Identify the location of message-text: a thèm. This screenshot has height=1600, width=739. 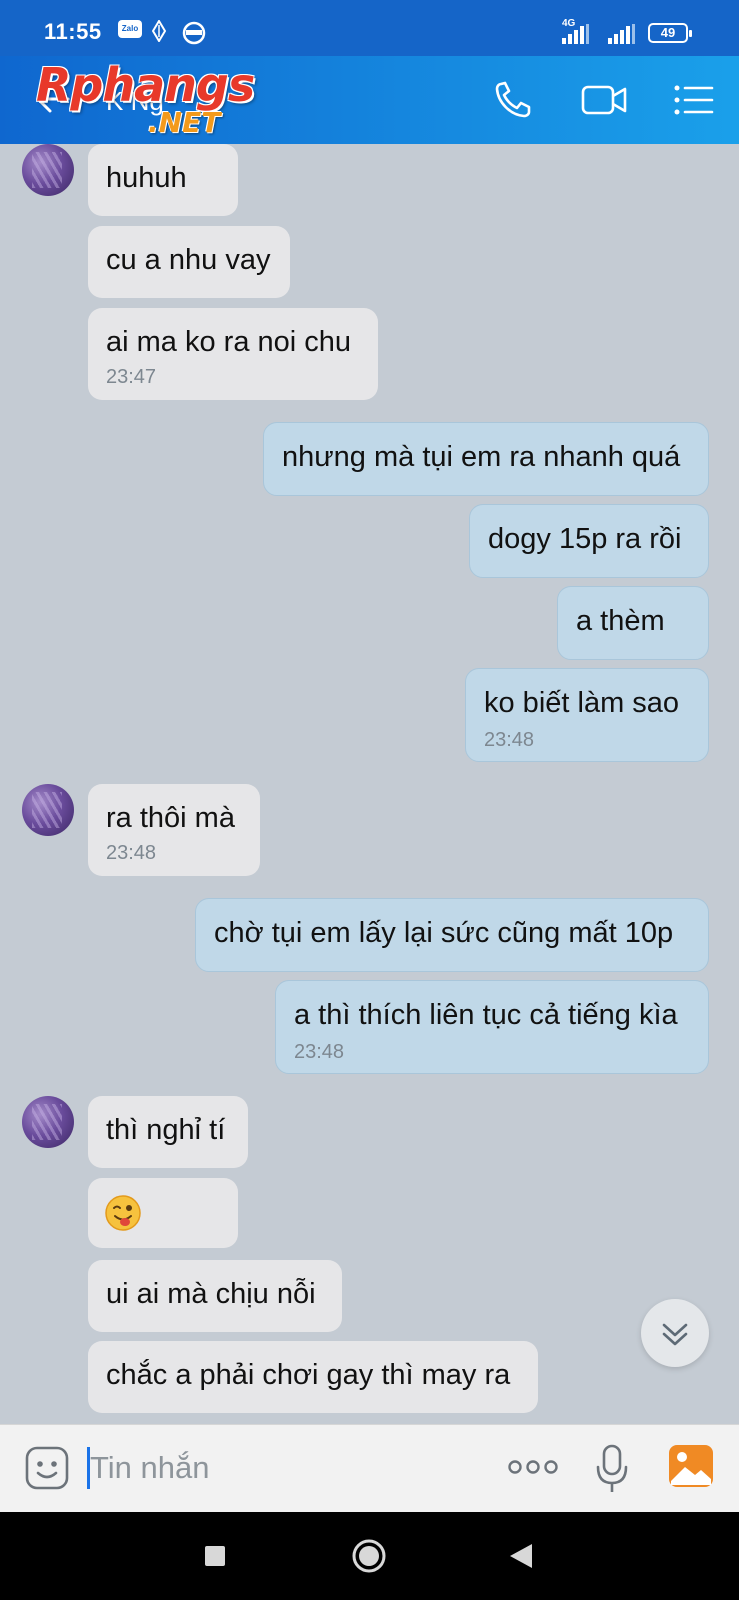
(620, 621).